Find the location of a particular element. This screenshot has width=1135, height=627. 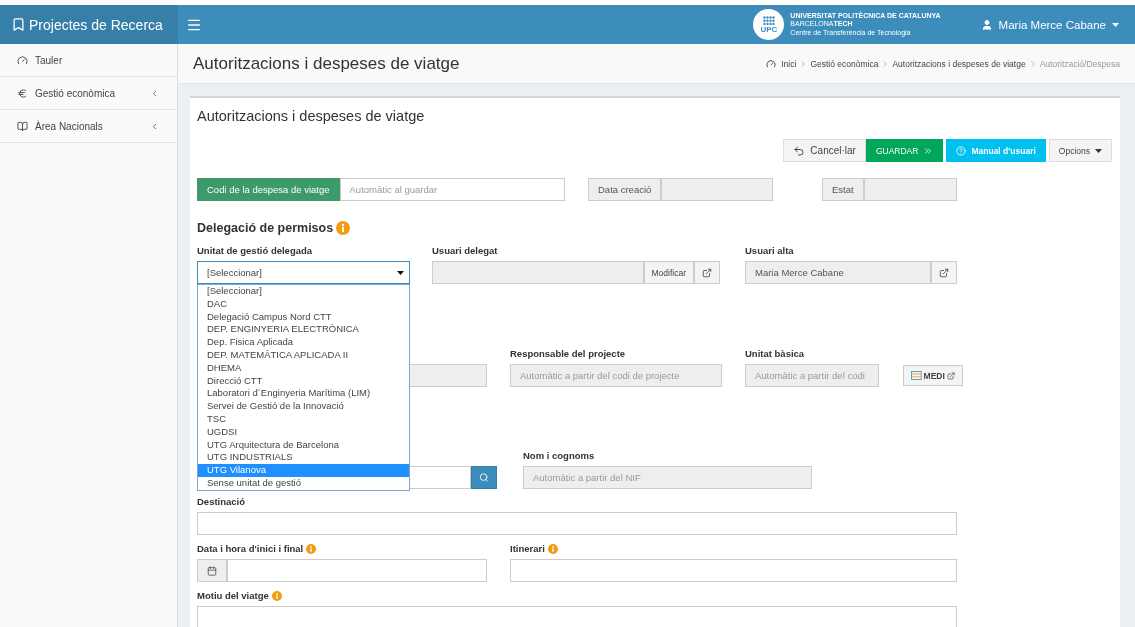

name-field: Automàtic a partir del NIF is located at coordinates (667, 477).